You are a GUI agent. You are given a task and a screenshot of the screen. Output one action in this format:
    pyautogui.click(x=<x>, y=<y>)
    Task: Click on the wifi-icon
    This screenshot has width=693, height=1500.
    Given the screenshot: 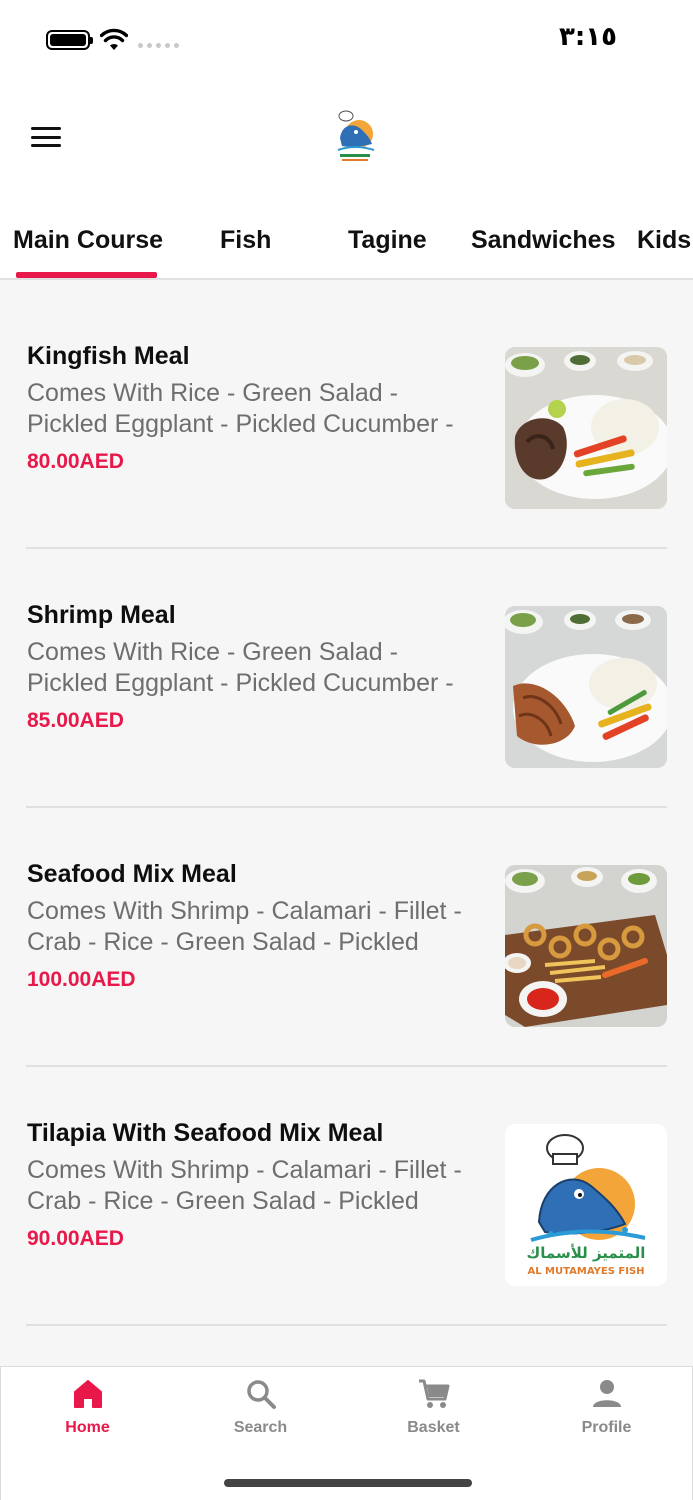 What is the action you would take?
    pyautogui.click(x=114, y=39)
    